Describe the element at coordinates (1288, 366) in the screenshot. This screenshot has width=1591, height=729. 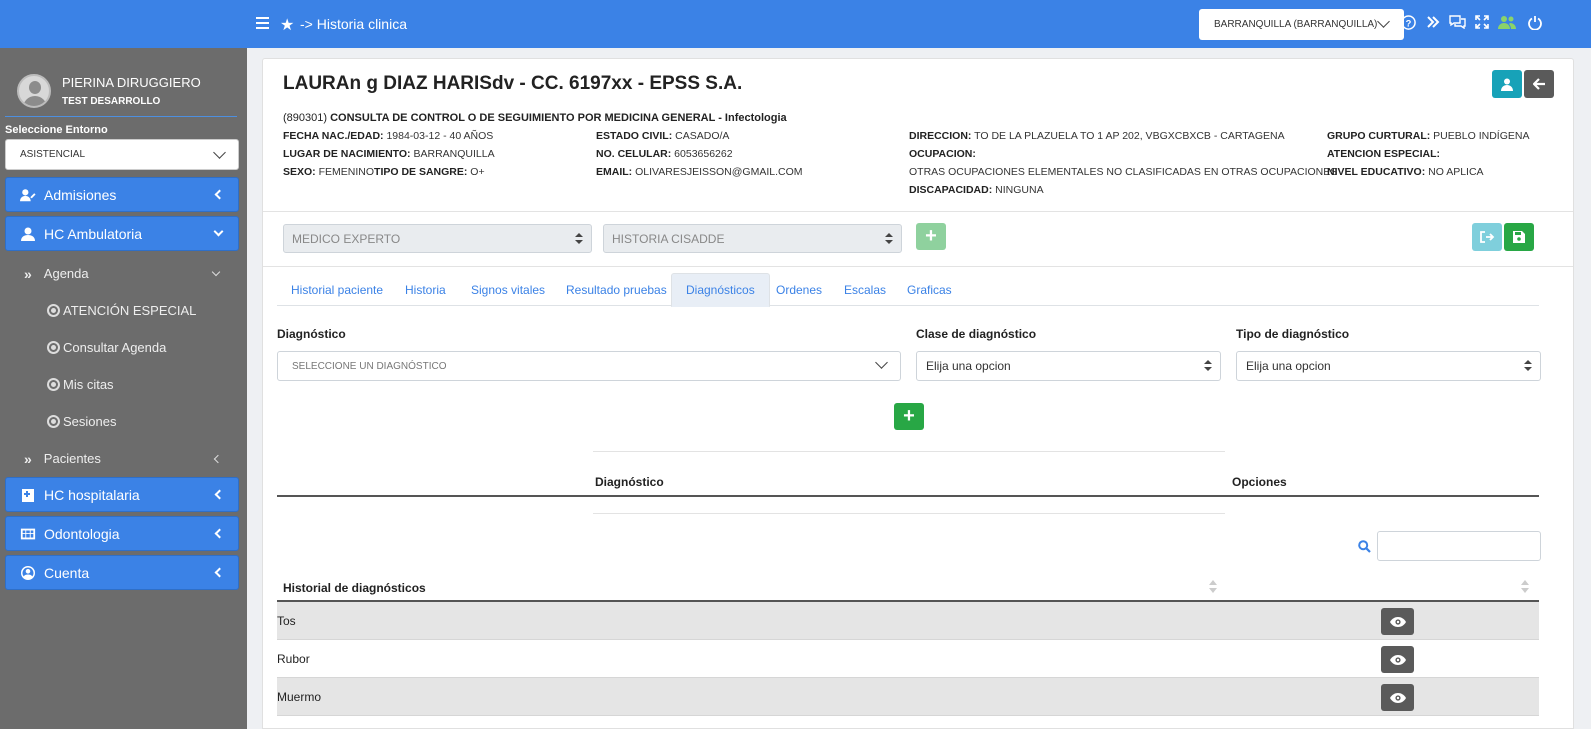
I see `type-select-value: Elija una opcion` at that location.